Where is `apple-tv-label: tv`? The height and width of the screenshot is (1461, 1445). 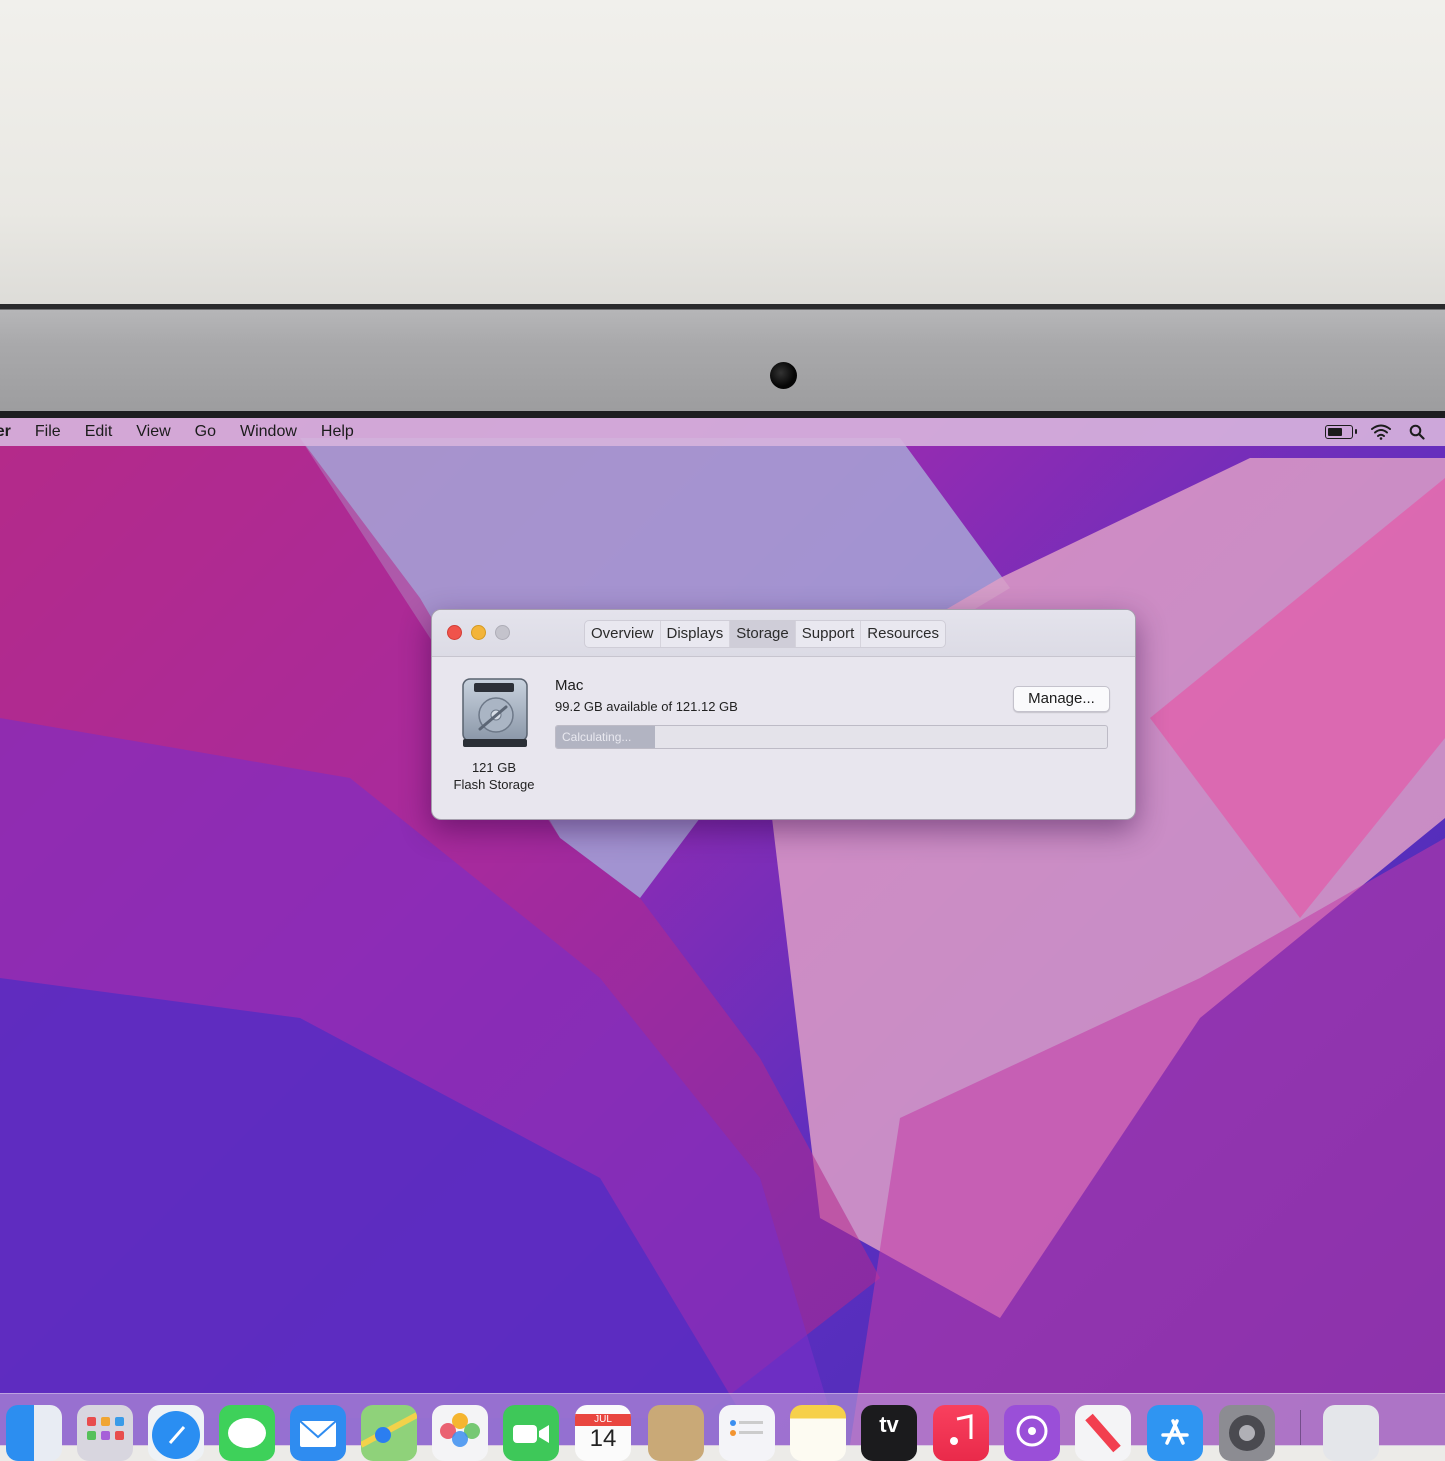
apple-tv-label: tv is located at coordinates (889, 1424).